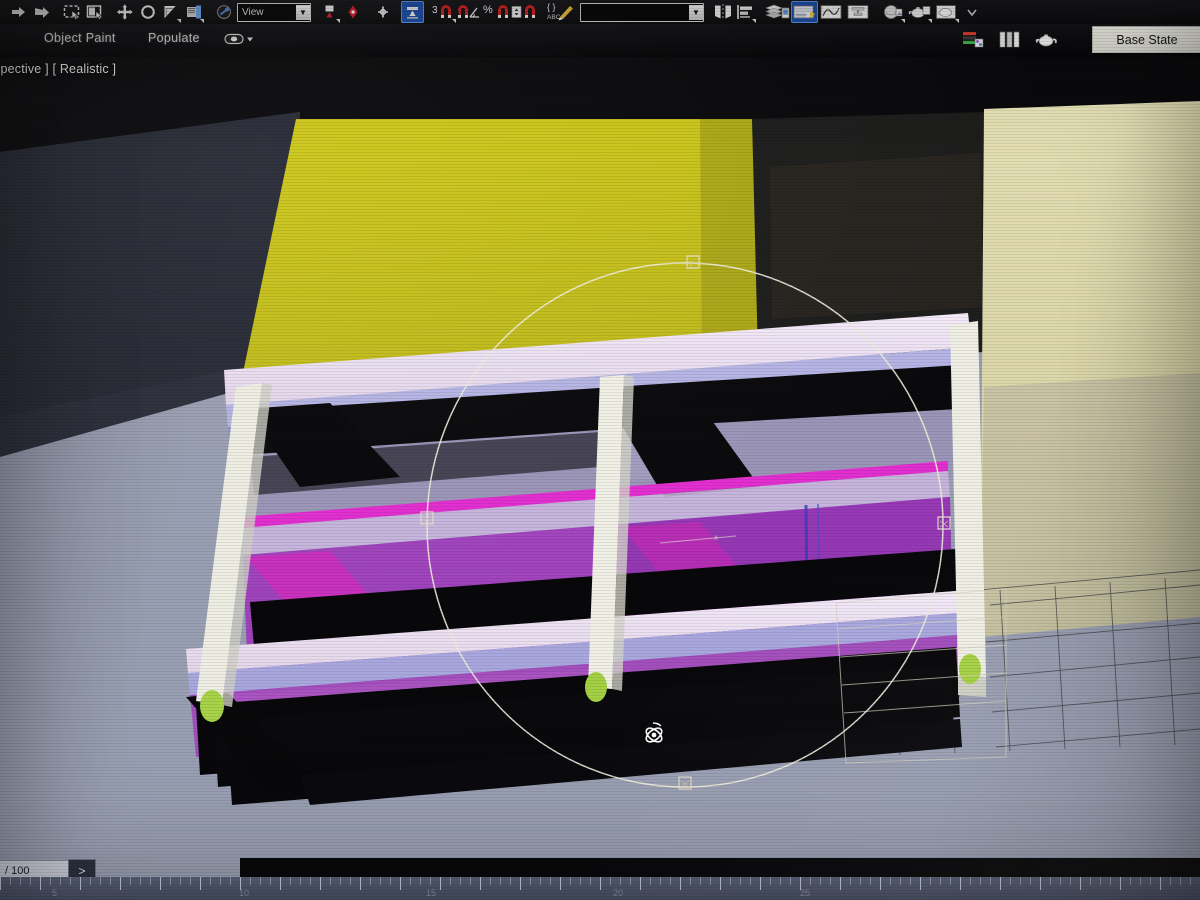 This screenshot has width=1200, height=900. Describe the element at coordinates (179, 21) in the screenshot. I see `scale-flyout-arrow` at that location.